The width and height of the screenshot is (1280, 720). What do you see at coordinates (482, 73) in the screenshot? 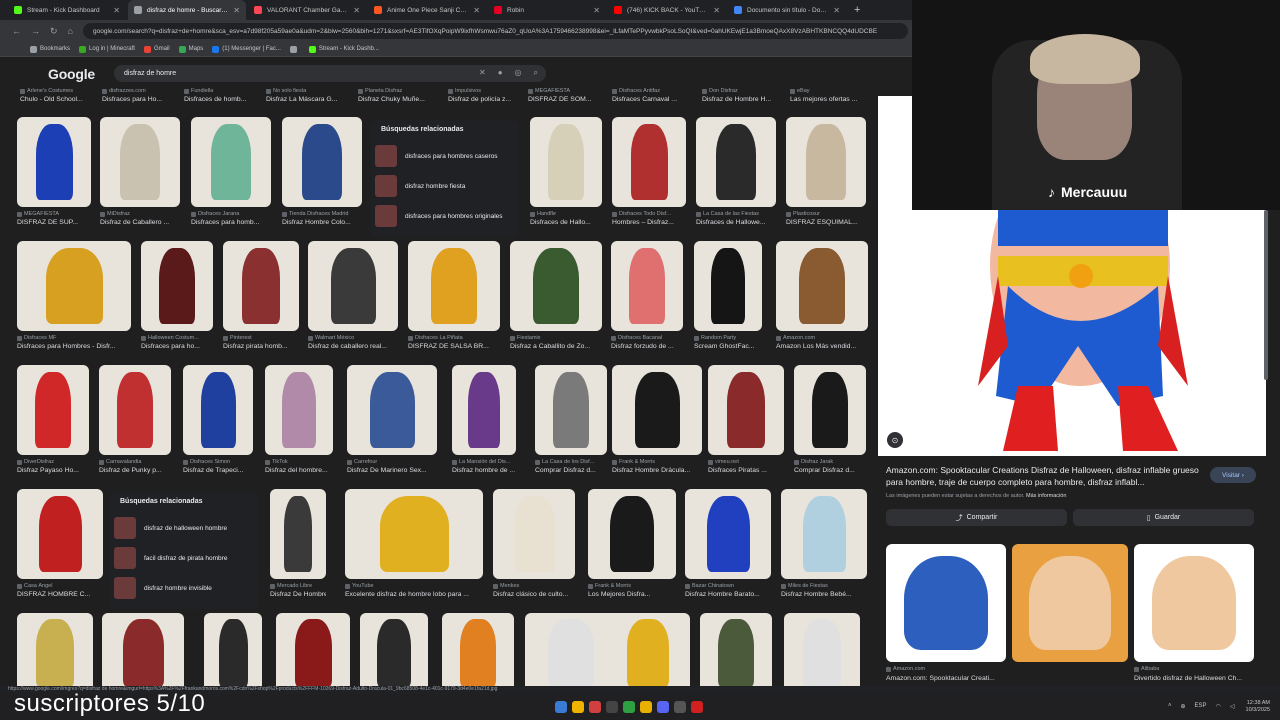
I see `clear-icon: ✕` at bounding box center [482, 73].